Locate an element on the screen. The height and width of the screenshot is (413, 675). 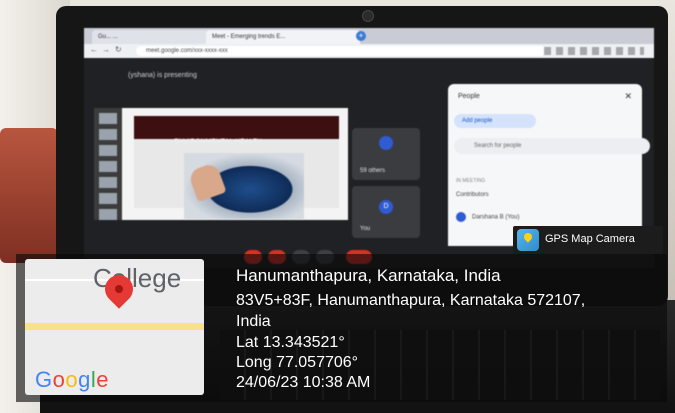
extension-icons is located at coordinates (594, 51).